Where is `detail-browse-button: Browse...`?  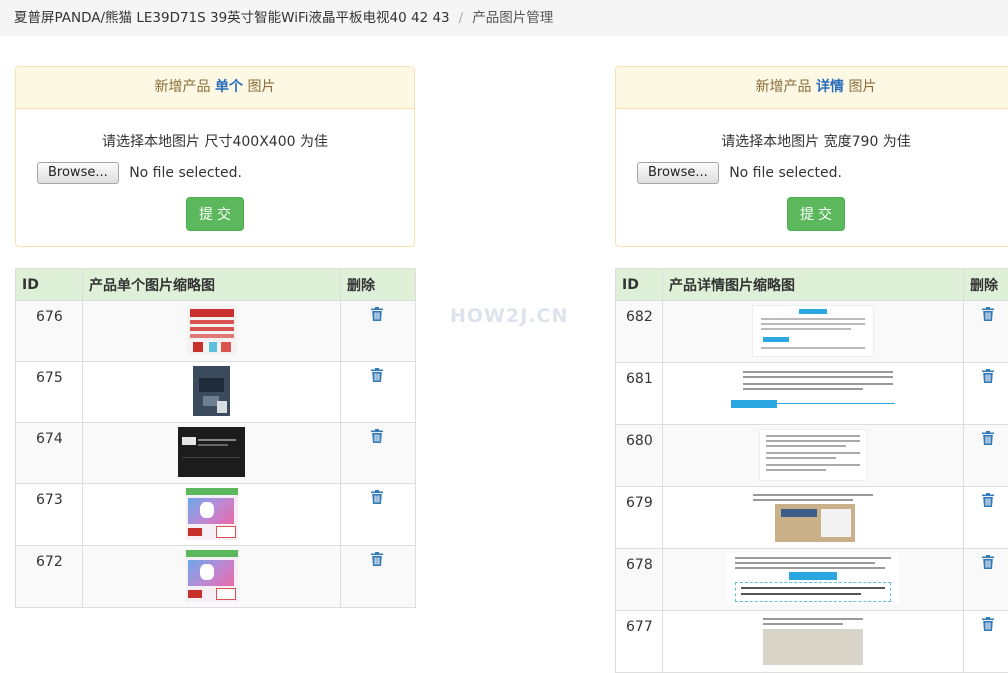
detail-browse-button: Browse... is located at coordinates (678, 173).